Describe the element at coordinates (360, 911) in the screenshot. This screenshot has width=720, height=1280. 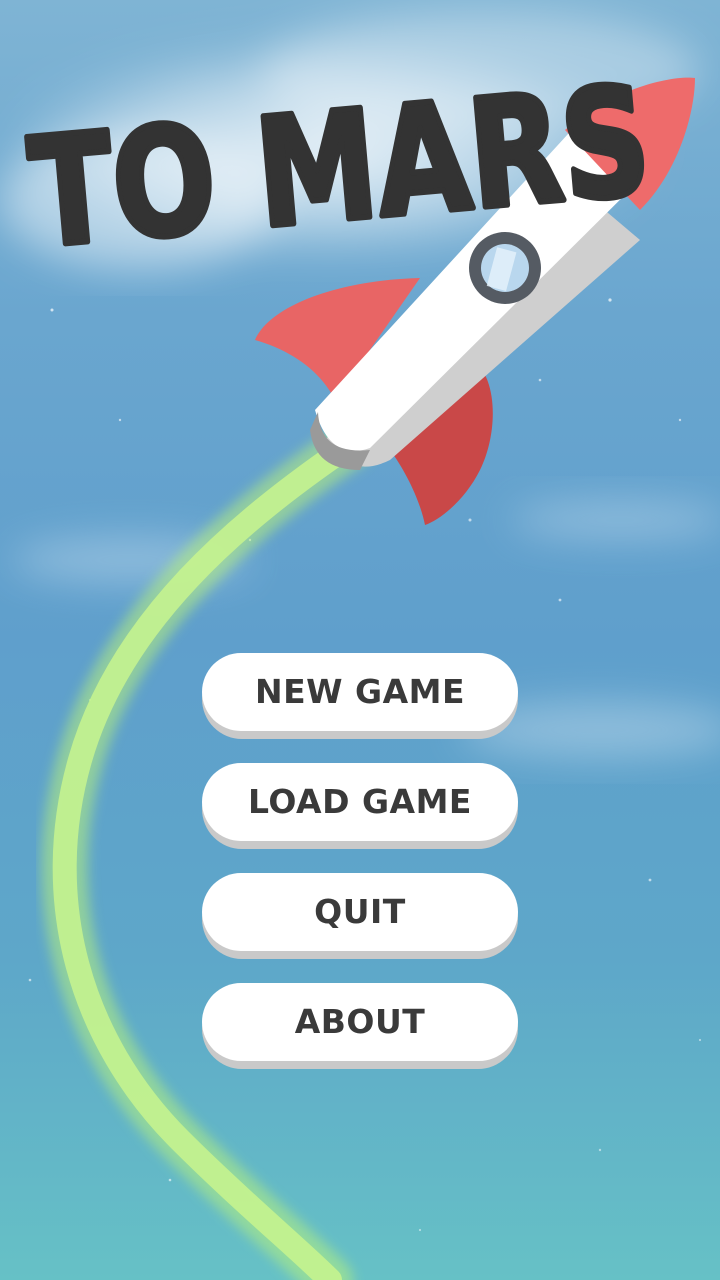
I see `quit-label: QUIT` at that location.